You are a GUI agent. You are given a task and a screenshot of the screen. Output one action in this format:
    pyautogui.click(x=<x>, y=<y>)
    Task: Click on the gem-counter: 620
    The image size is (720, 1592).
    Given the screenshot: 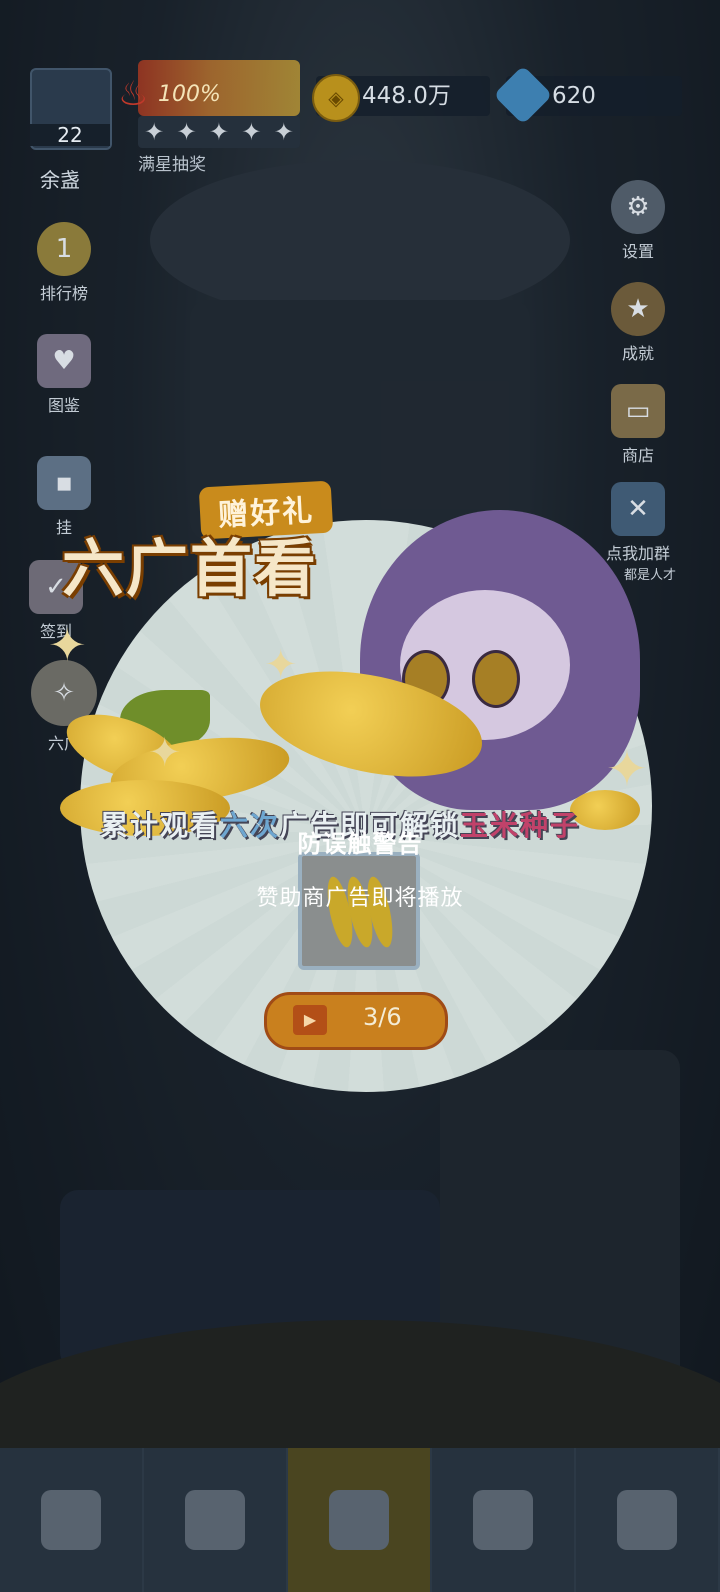 What is the action you would take?
    pyautogui.click(x=587, y=95)
    